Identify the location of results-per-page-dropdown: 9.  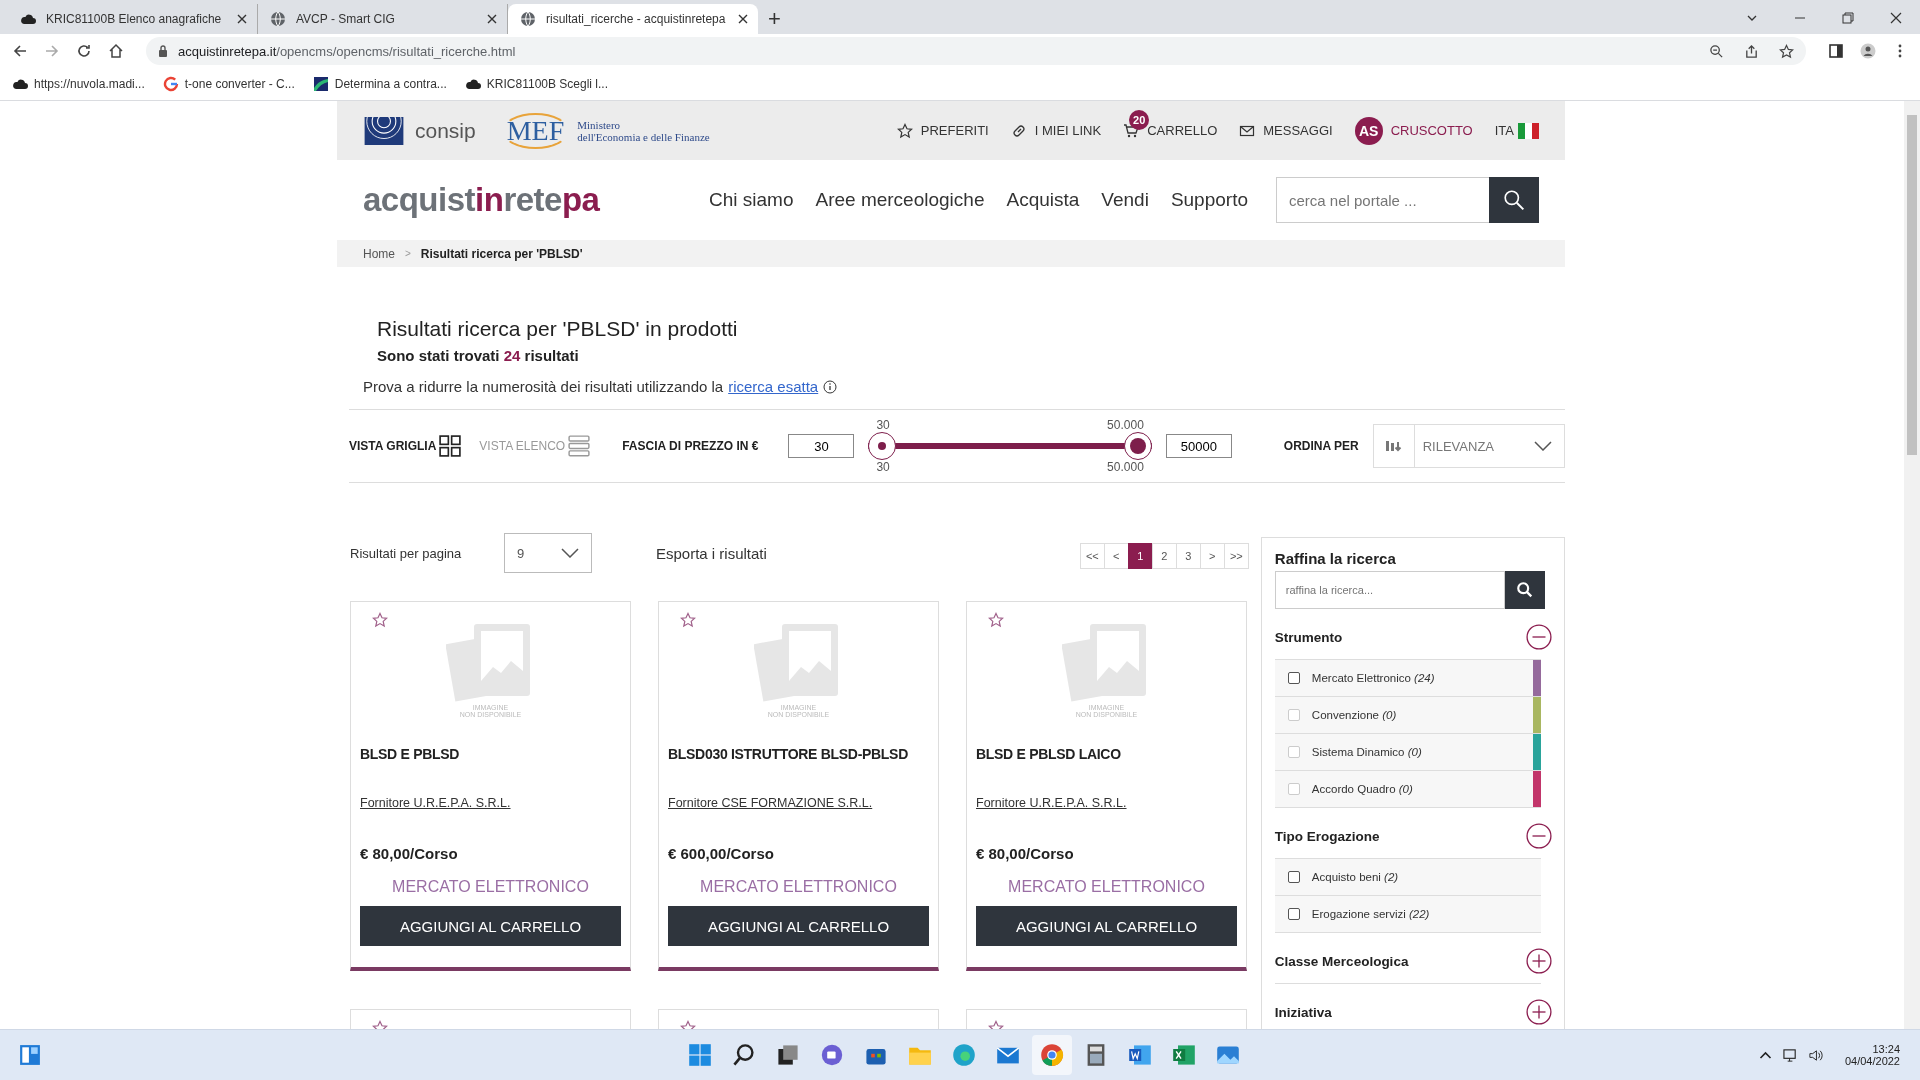
(548, 553).